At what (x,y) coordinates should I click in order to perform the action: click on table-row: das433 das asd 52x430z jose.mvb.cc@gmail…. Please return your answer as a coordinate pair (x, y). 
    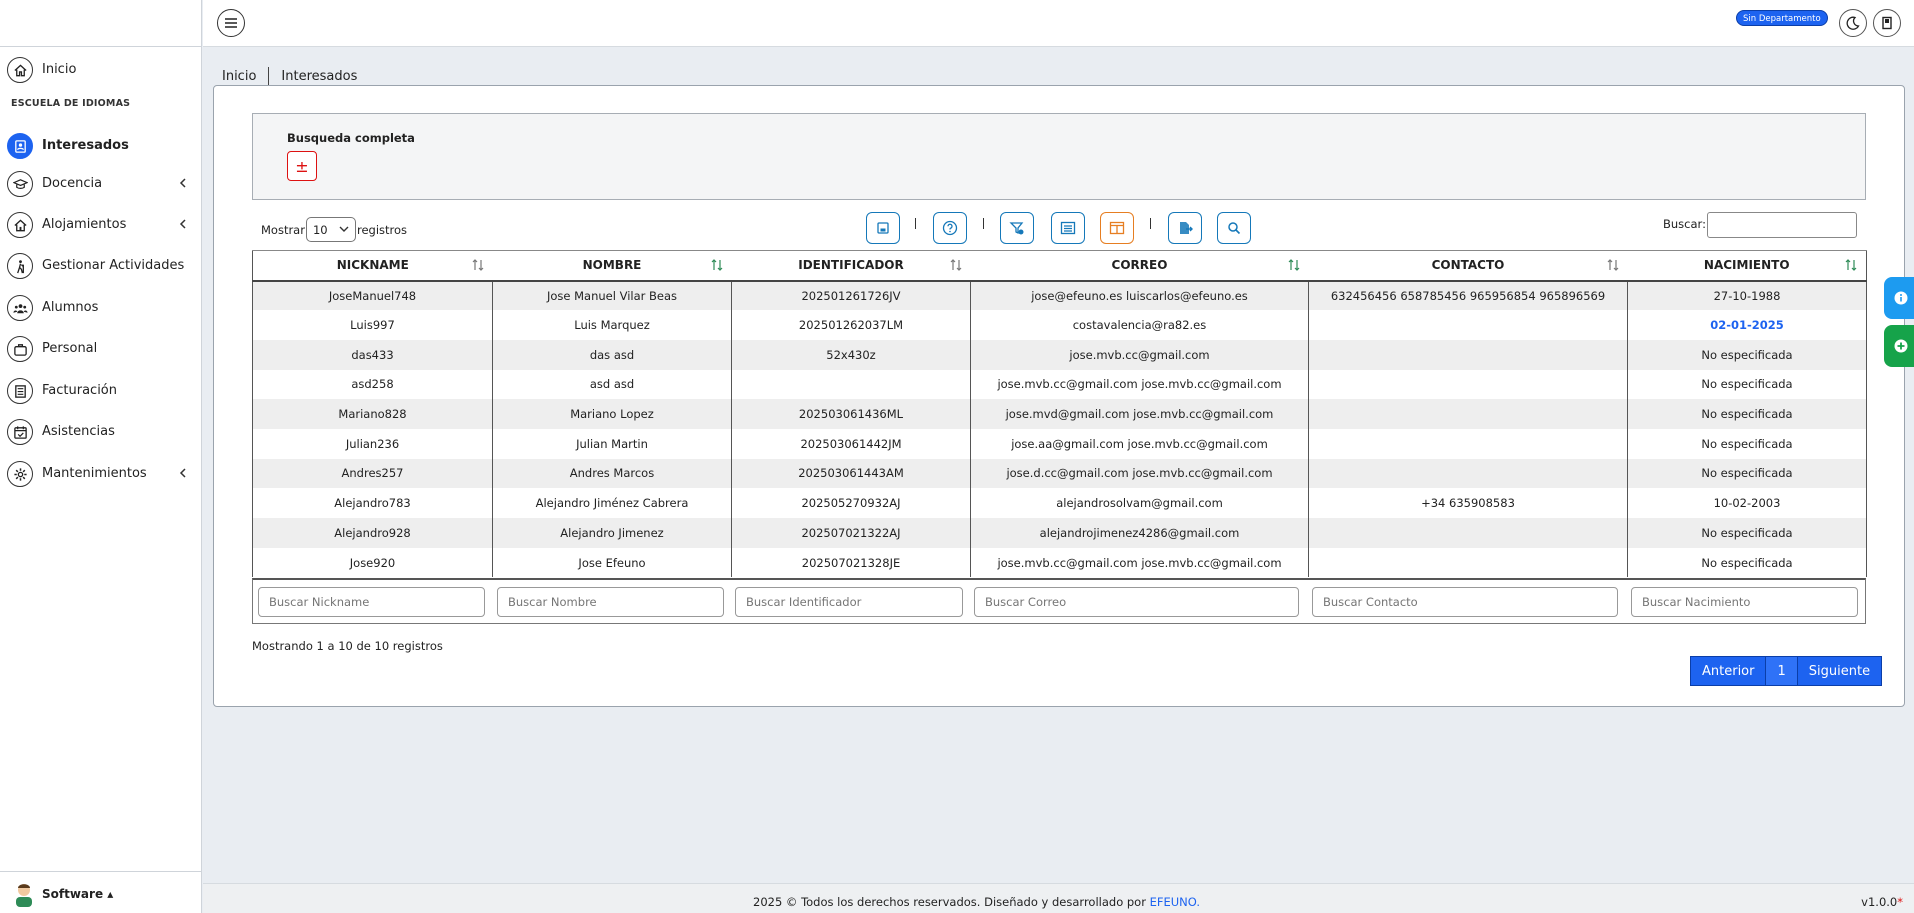
    Looking at the image, I should click on (1059, 354).